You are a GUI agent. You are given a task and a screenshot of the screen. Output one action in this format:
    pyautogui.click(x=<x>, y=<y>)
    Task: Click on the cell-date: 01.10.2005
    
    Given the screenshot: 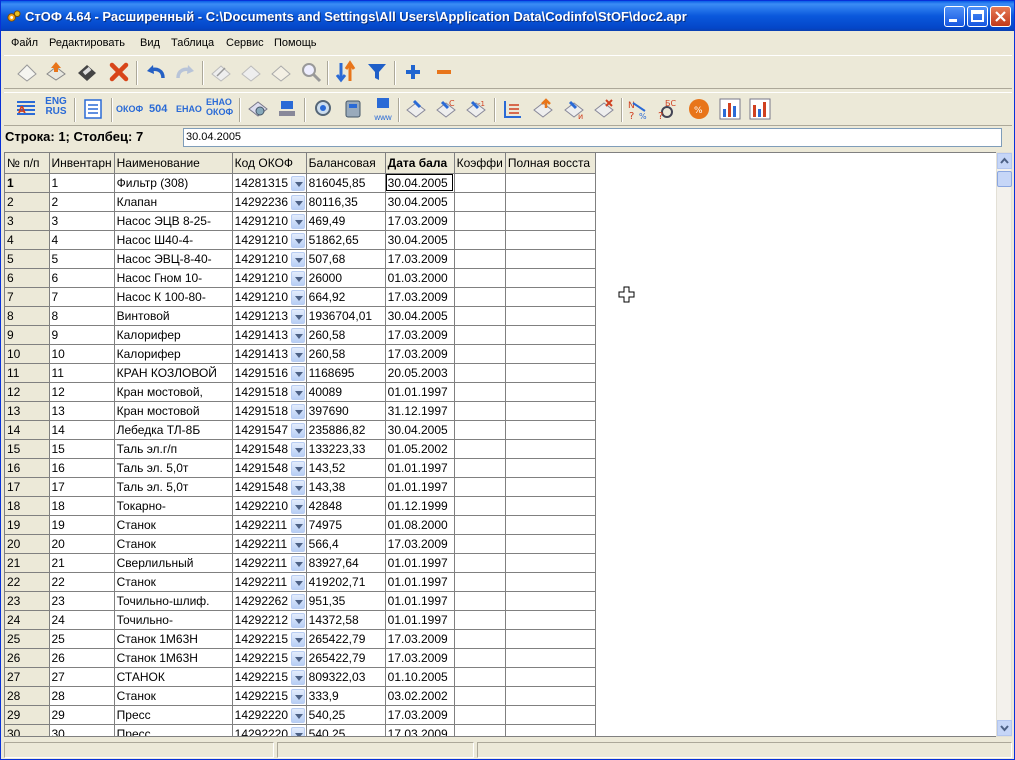 What is the action you would take?
    pyautogui.click(x=420, y=677)
    